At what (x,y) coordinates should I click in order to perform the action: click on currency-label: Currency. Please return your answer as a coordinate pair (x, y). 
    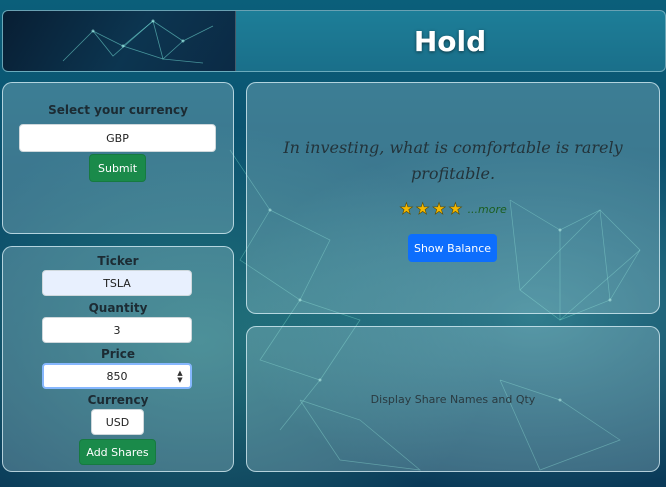
    Looking at the image, I should click on (118, 400).